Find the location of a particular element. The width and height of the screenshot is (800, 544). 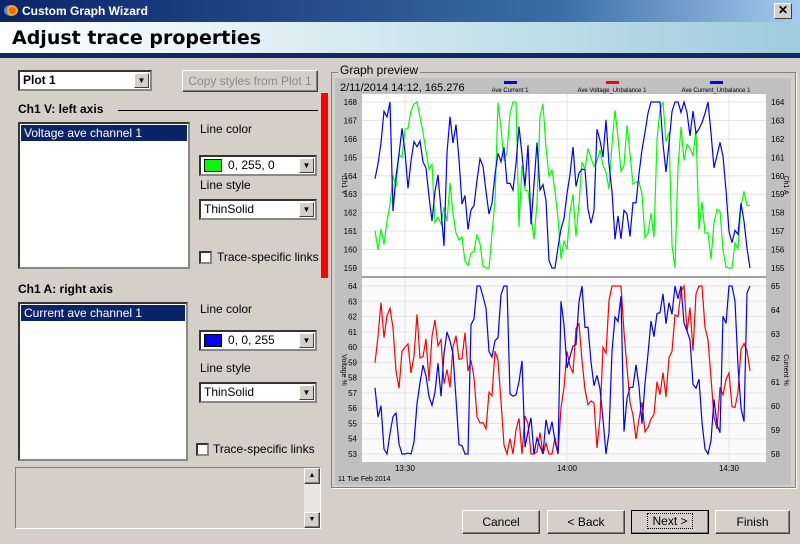

next-button: Next > is located at coordinates (670, 522).